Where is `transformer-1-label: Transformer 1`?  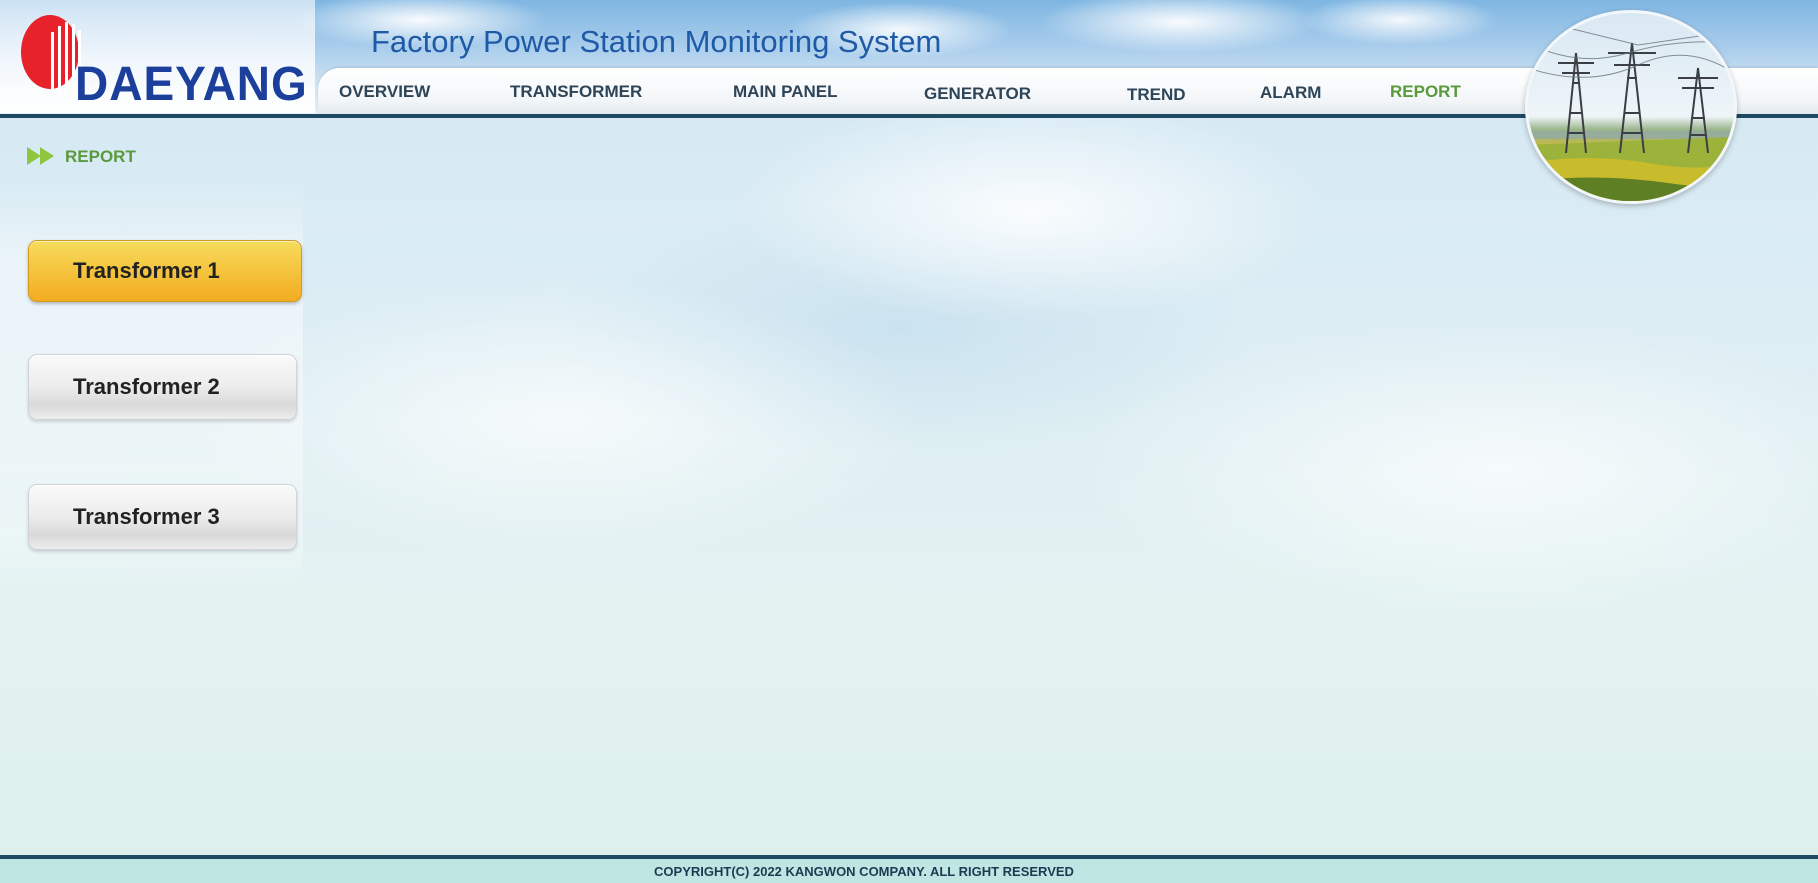
transformer-1-label: Transformer 1 is located at coordinates (146, 270).